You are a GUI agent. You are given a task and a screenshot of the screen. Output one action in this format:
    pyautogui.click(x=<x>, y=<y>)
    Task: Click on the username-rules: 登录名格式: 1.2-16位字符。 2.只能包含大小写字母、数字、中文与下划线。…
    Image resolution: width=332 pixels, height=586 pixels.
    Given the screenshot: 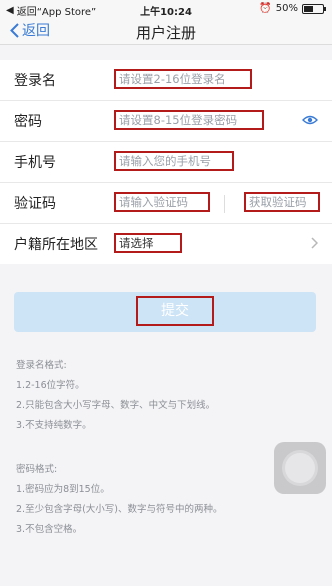 What is the action you would take?
    pyautogui.click(x=115, y=396)
    